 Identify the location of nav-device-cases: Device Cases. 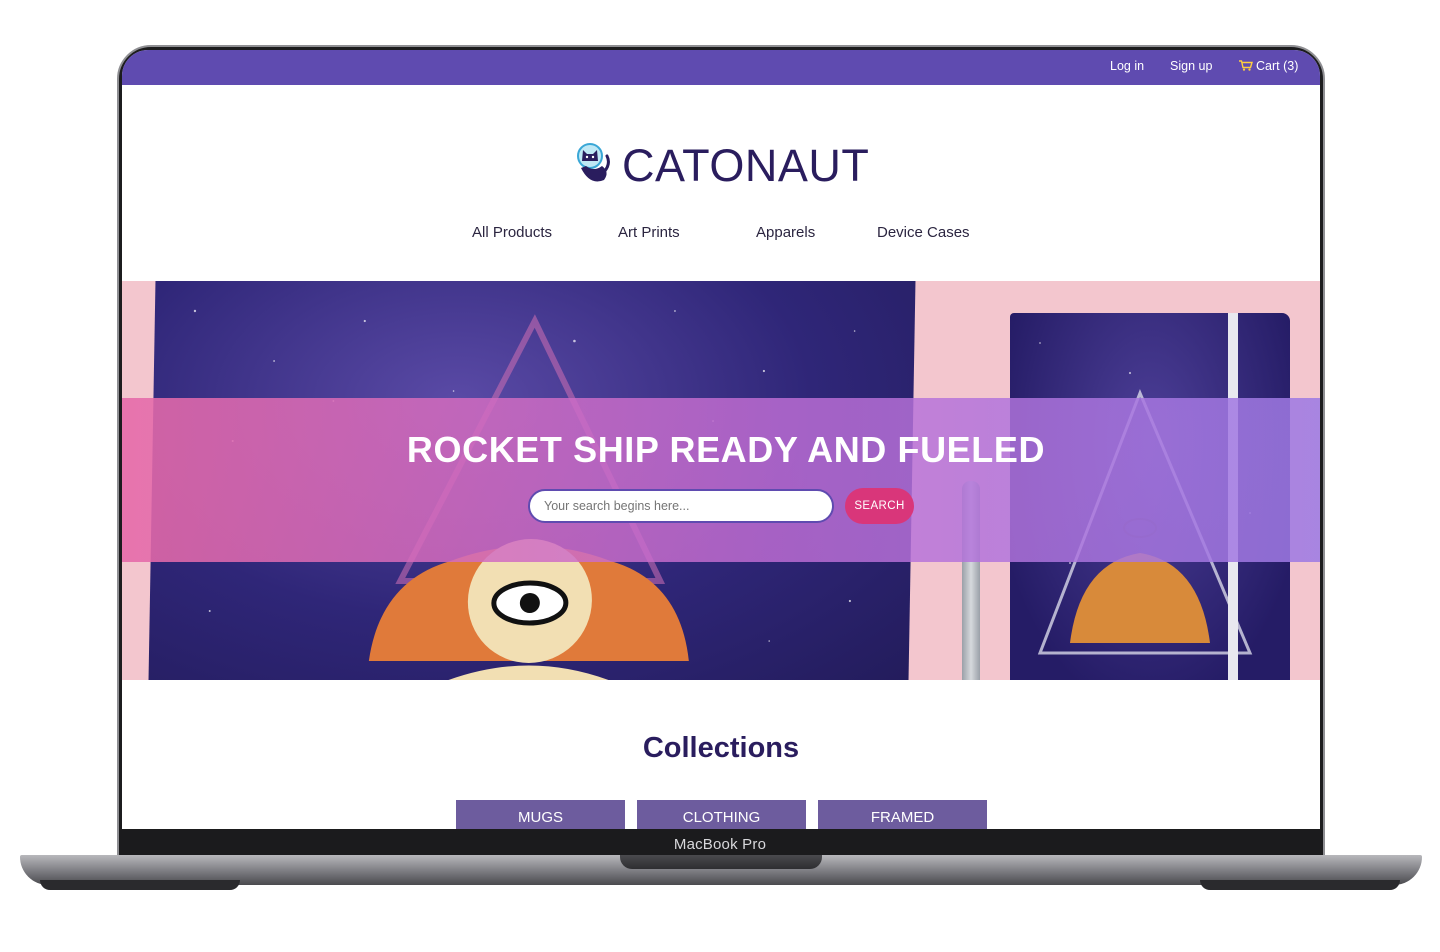
(923, 232).